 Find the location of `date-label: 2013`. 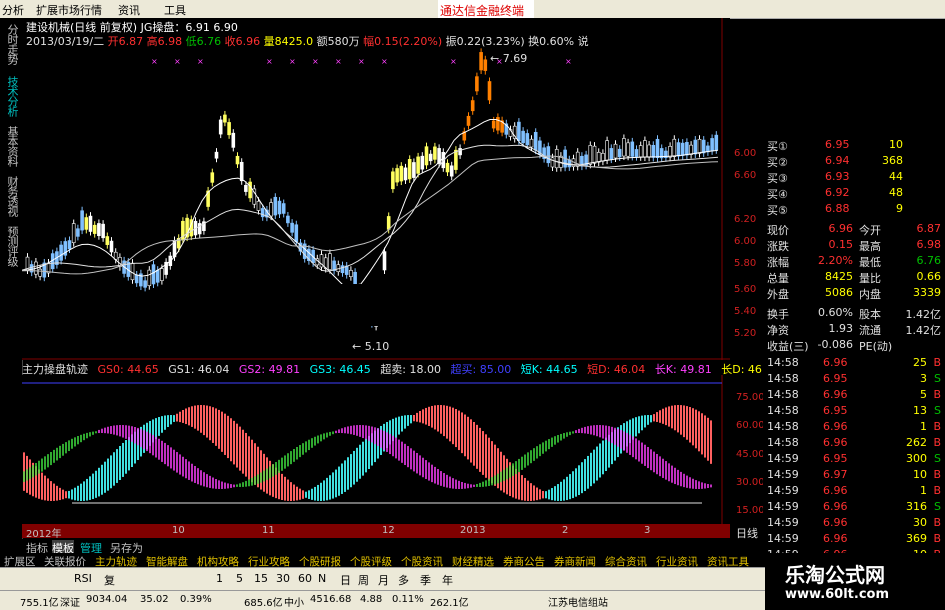

date-label: 2013 is located at coordinates (473, 530).